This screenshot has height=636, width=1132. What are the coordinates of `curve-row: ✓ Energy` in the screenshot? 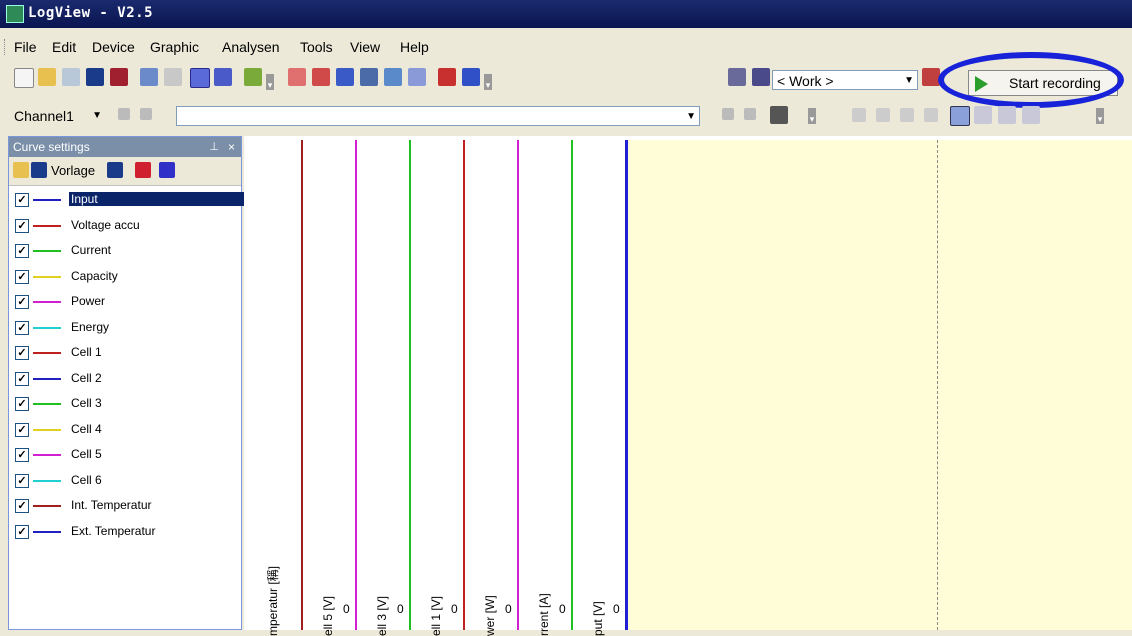 It's located at (125, 329).